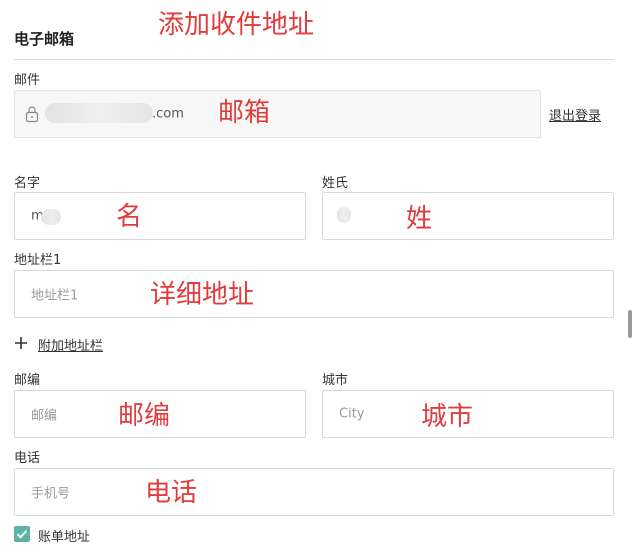 This screenshot has width=632, height=560. What do you see at coordinates (468, 216) in the screenshot?
I see `last-name-input` at bounding box center [468, 216].